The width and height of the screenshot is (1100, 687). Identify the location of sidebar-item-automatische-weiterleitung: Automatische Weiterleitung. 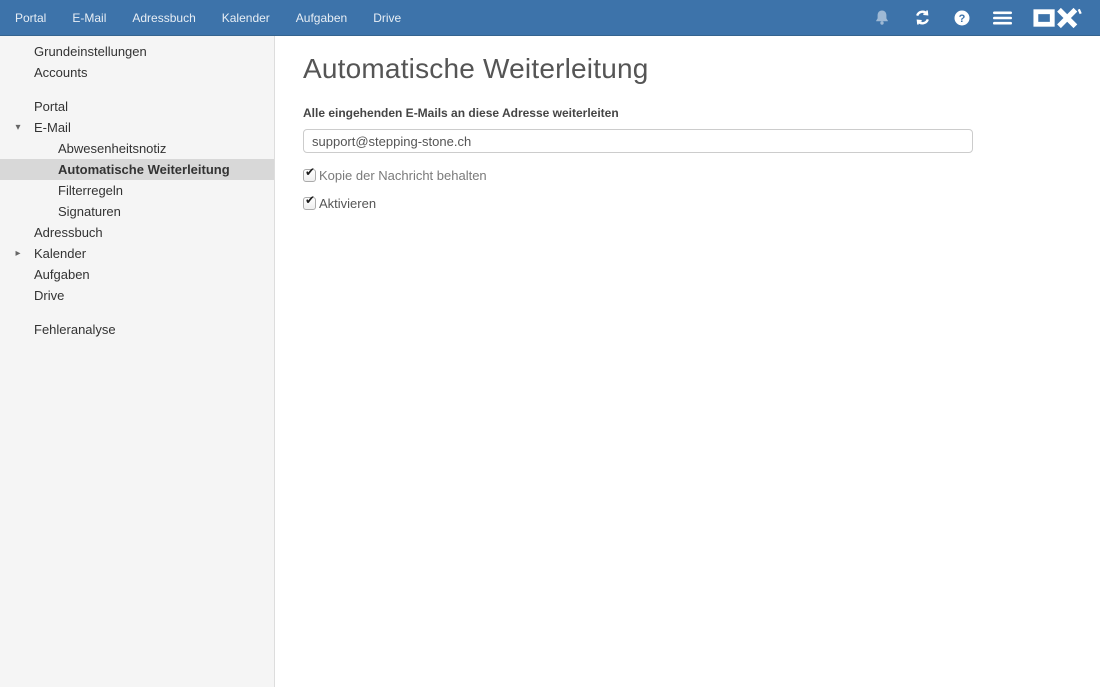
(137, 169).